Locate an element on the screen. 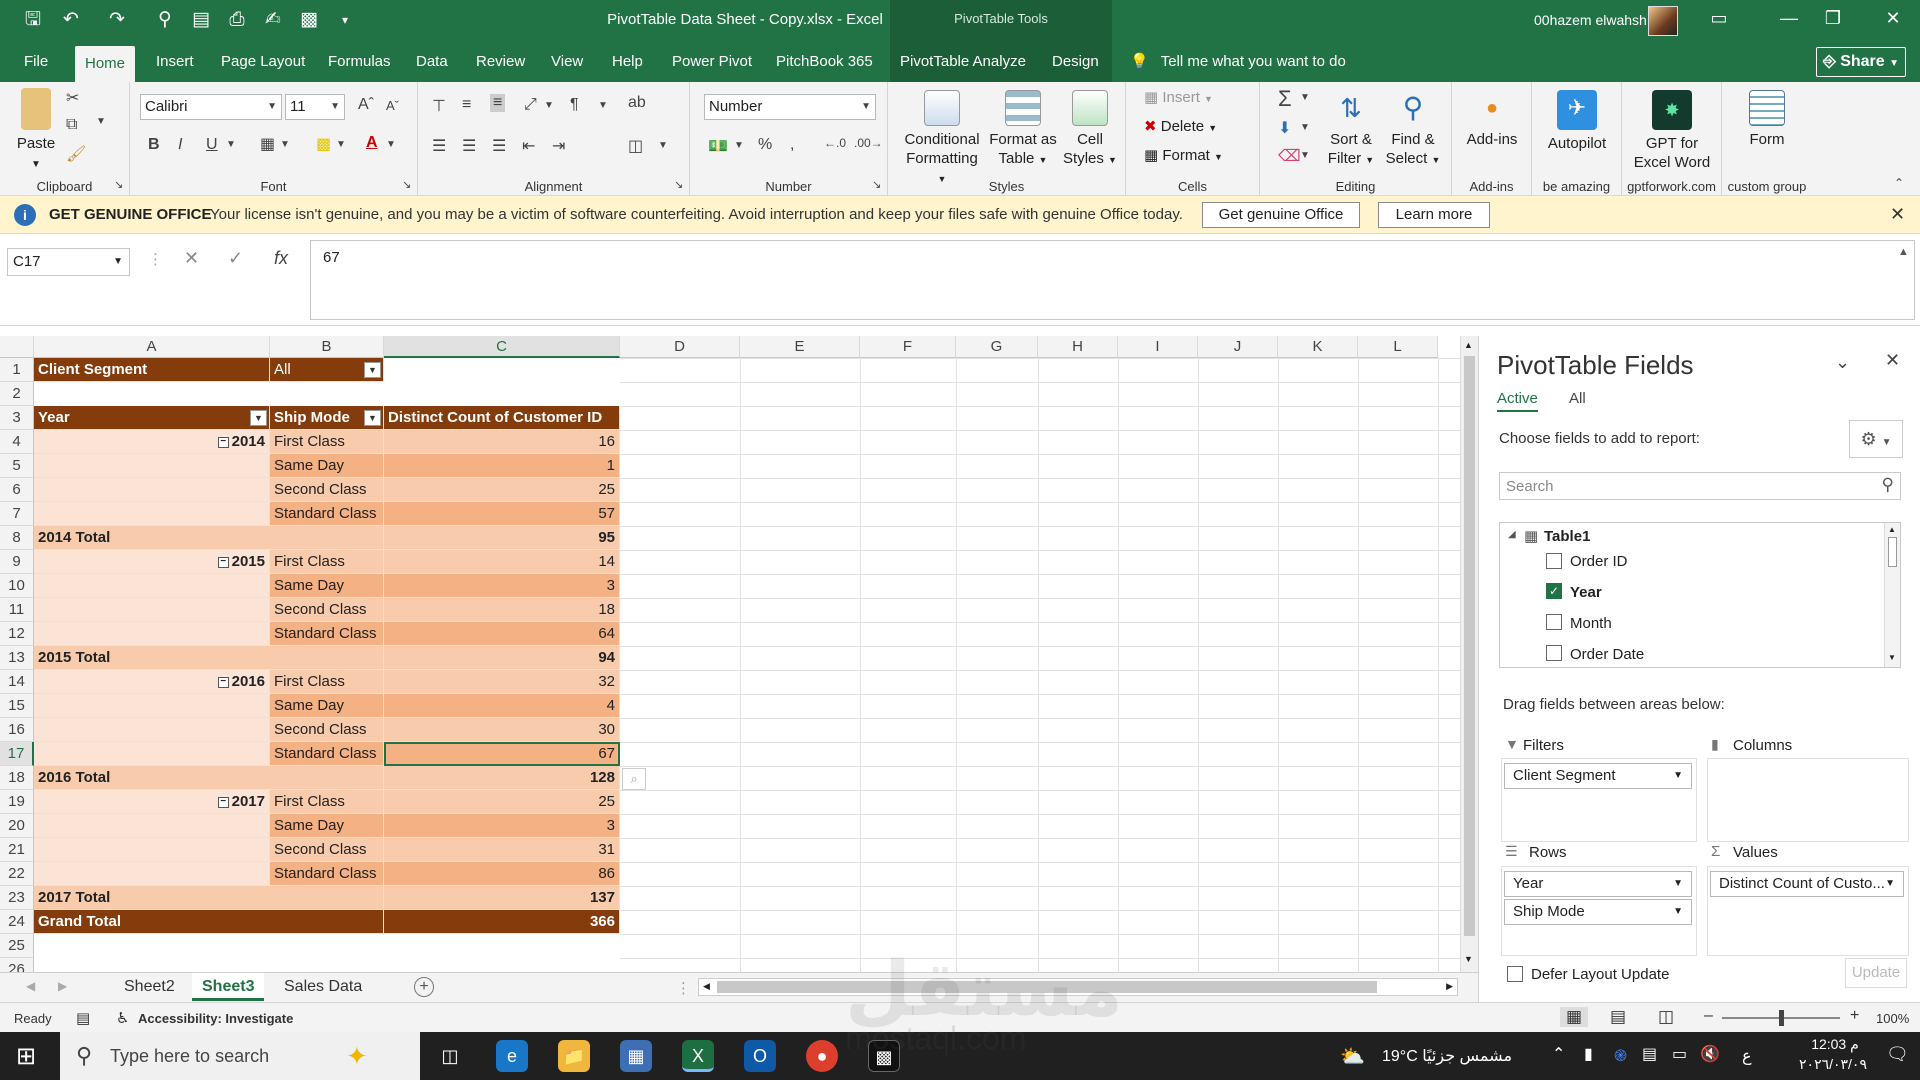 The width and height of the screenshot is (1920, 1080). learn-more-button: Learn more is located at coordinates (1434, 215).